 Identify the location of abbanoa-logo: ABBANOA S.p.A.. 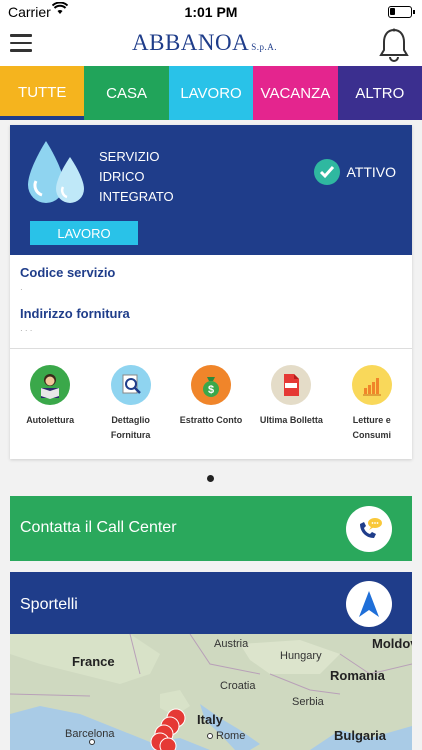
(204, 42).